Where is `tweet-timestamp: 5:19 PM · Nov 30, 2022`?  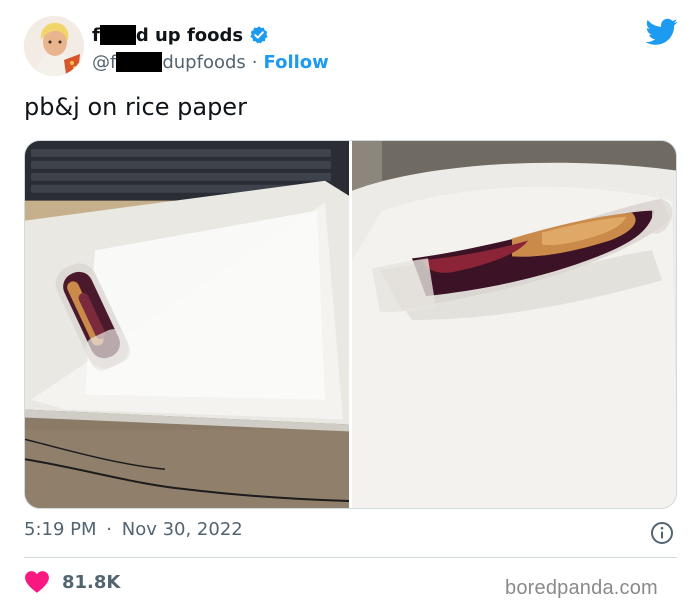
tweet-timestamp: 5:19 PM · Nov 30, 2022 is located at coordinates (133, 529).